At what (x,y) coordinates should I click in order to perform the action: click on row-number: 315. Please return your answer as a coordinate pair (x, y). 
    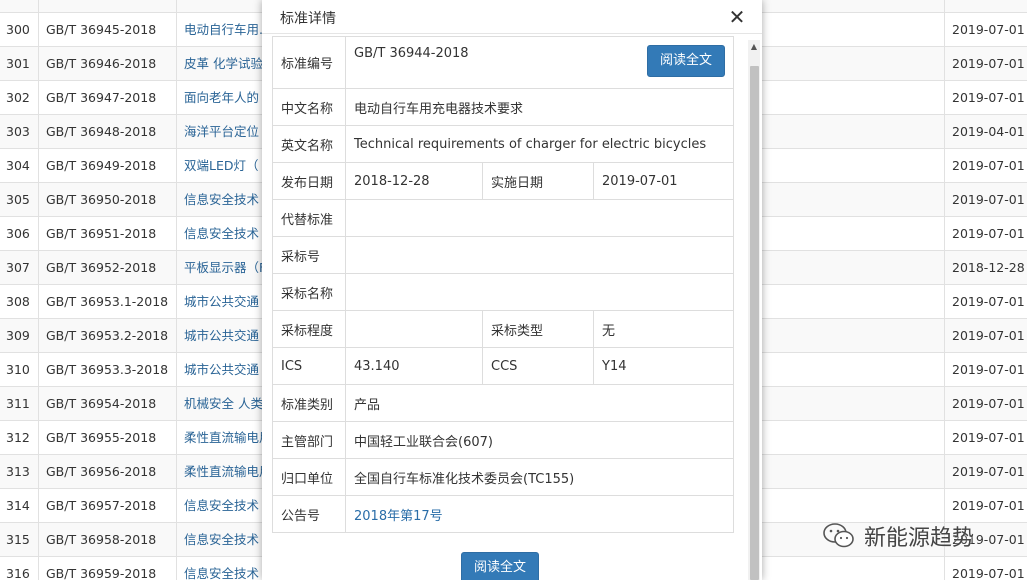
    Looking at the image, I should click on (18, 539).